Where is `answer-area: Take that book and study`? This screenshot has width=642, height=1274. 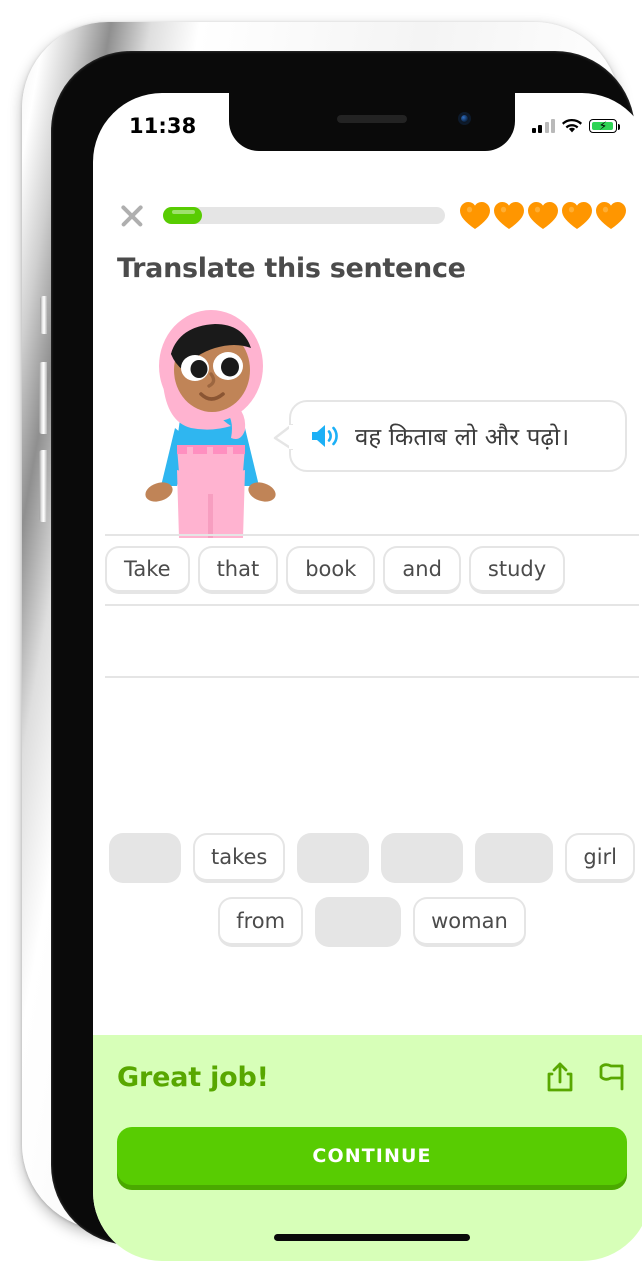
answer-area: Take that book and study is located at coordinates (367, 642).